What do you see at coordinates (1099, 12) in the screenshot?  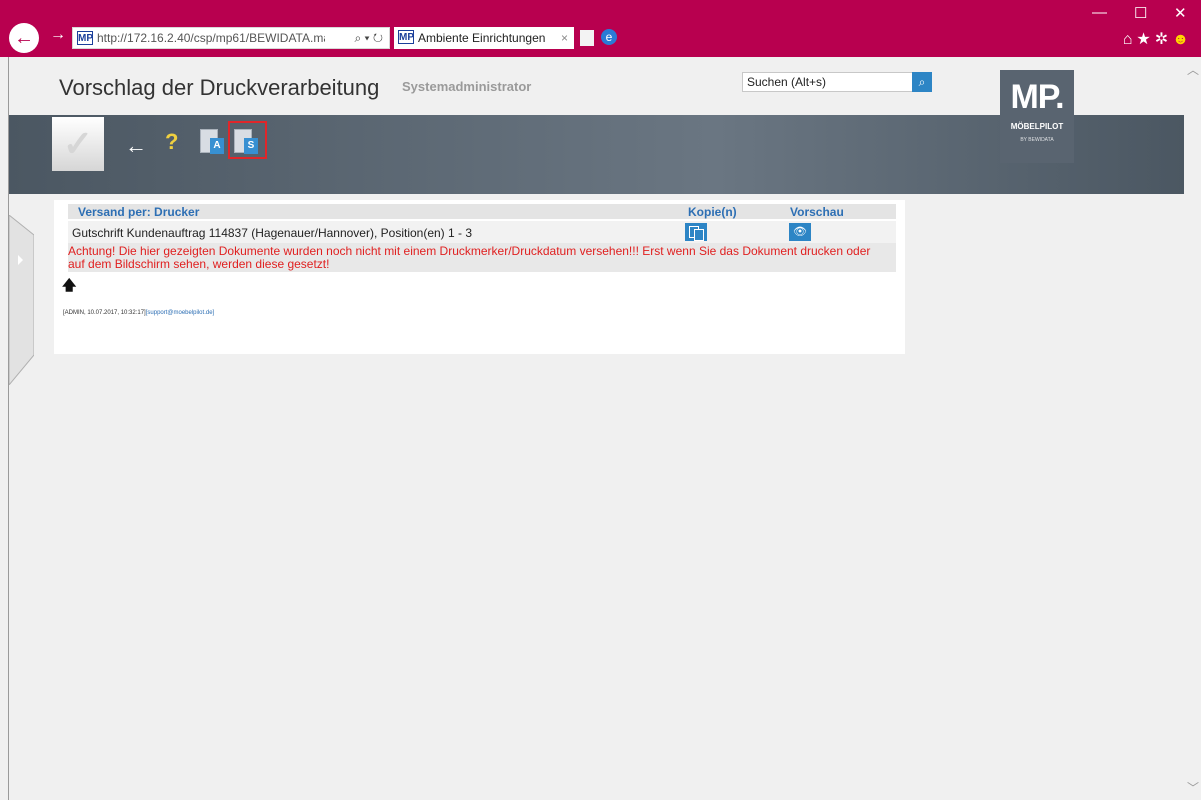 I see `minimize-button: —` at bounding box center [1099, 12].